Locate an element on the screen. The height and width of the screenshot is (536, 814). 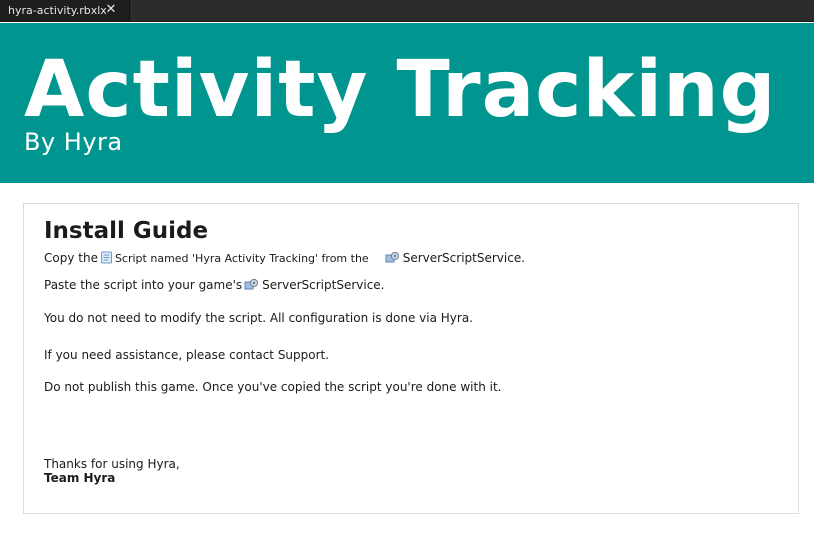
tab-bar: hyra-activity.rbxlx ✕ is located at coordinates (407, 11).